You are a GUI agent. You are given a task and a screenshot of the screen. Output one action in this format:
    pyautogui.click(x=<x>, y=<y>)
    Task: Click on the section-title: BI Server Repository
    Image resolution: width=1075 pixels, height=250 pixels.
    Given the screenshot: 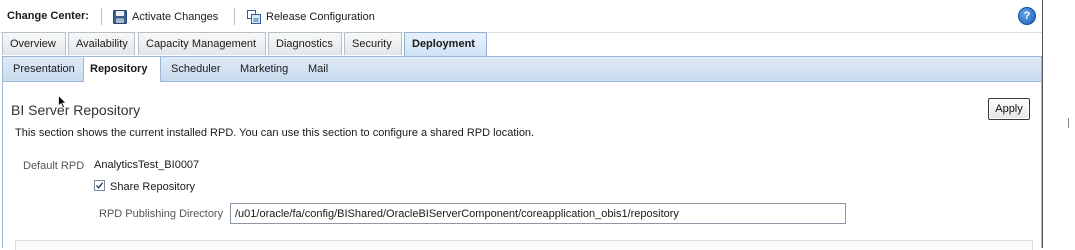 What is the action you would take?
    pyautogui.click(x=76, y=110)
    